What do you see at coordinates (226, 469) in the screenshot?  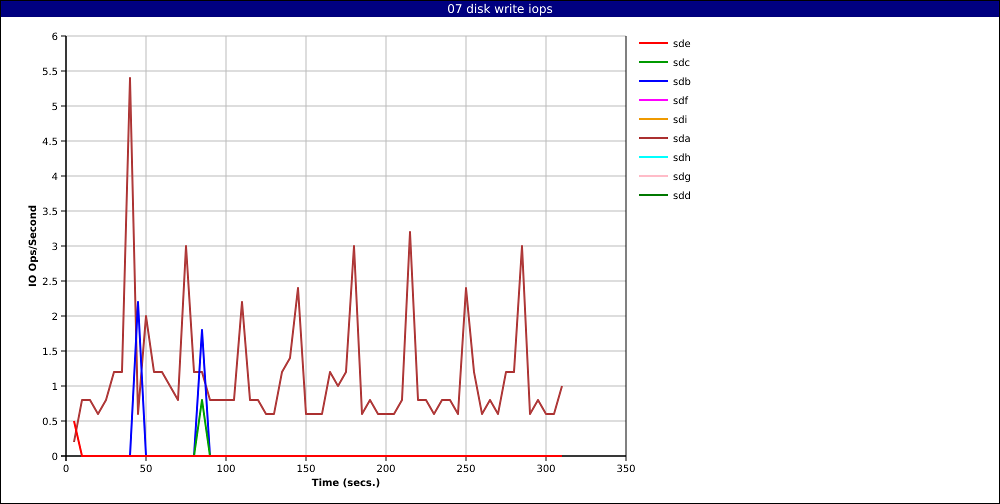 I see `tick-label: 100` at bounding box center [226, 469].